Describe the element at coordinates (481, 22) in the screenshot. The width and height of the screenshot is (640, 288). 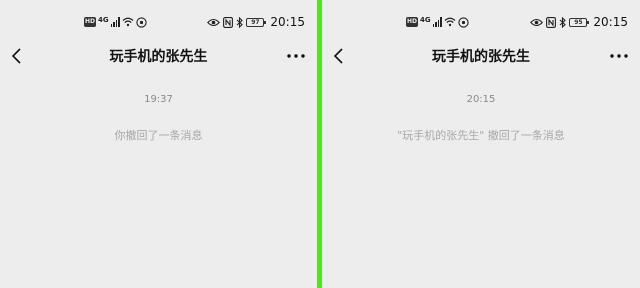
I see `status-bar: HD 4G 95 20:15` at that location.